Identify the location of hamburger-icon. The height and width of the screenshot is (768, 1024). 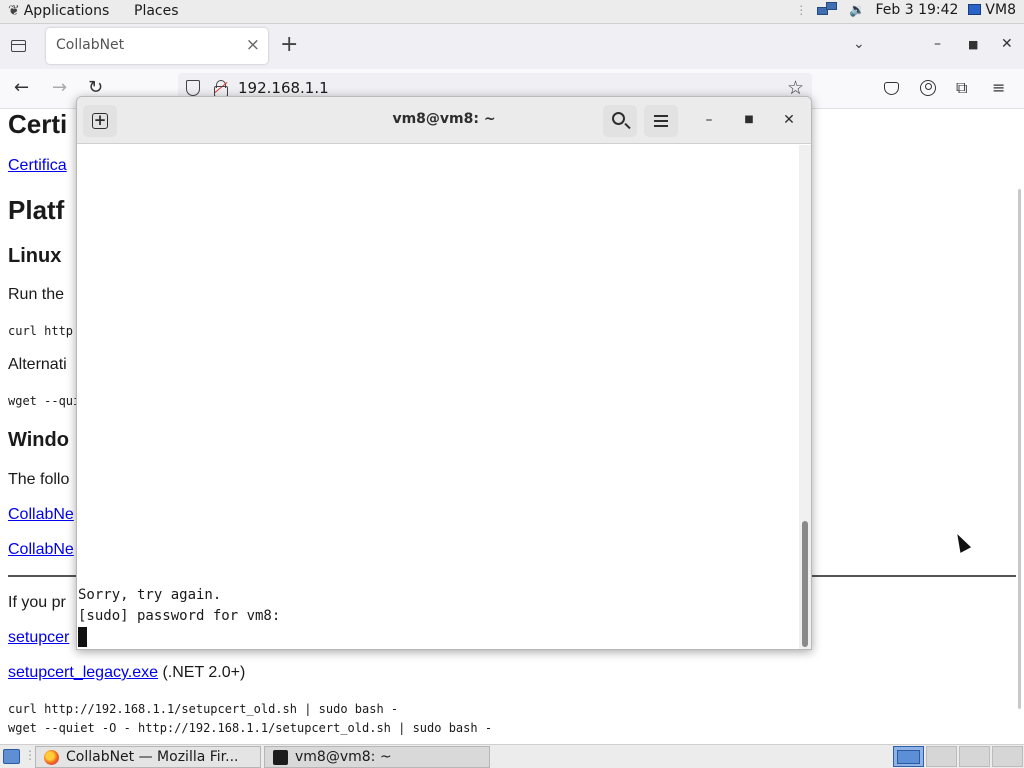
(661, 121).